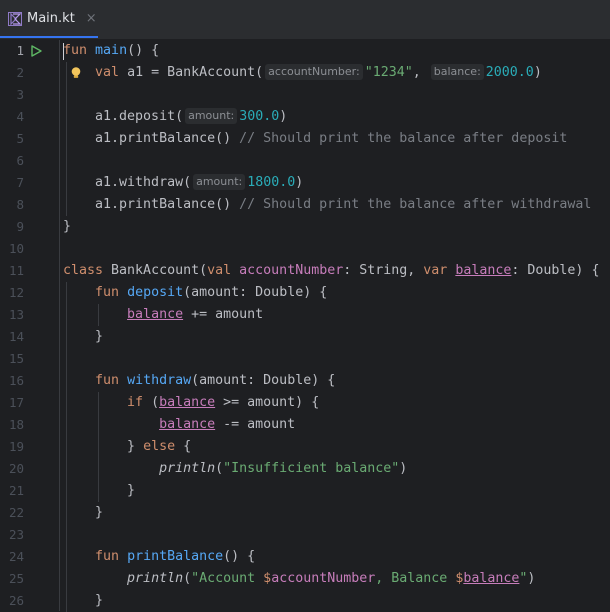 The image size is (610, 612). Describe the element at coordinates (305, 513) in the screenshot. I see `code-line: 22 }` at that location.